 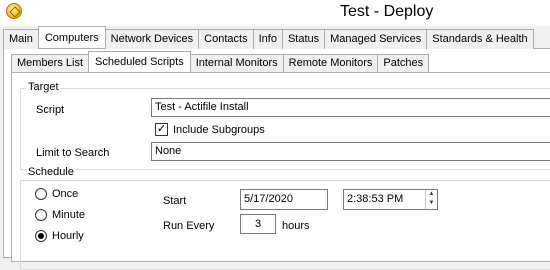 What do you see at coordinates (330, 63) in the screenshot?
I see `tab-remote-monitors: Remote Monitors` at bounding box center [330, 63].